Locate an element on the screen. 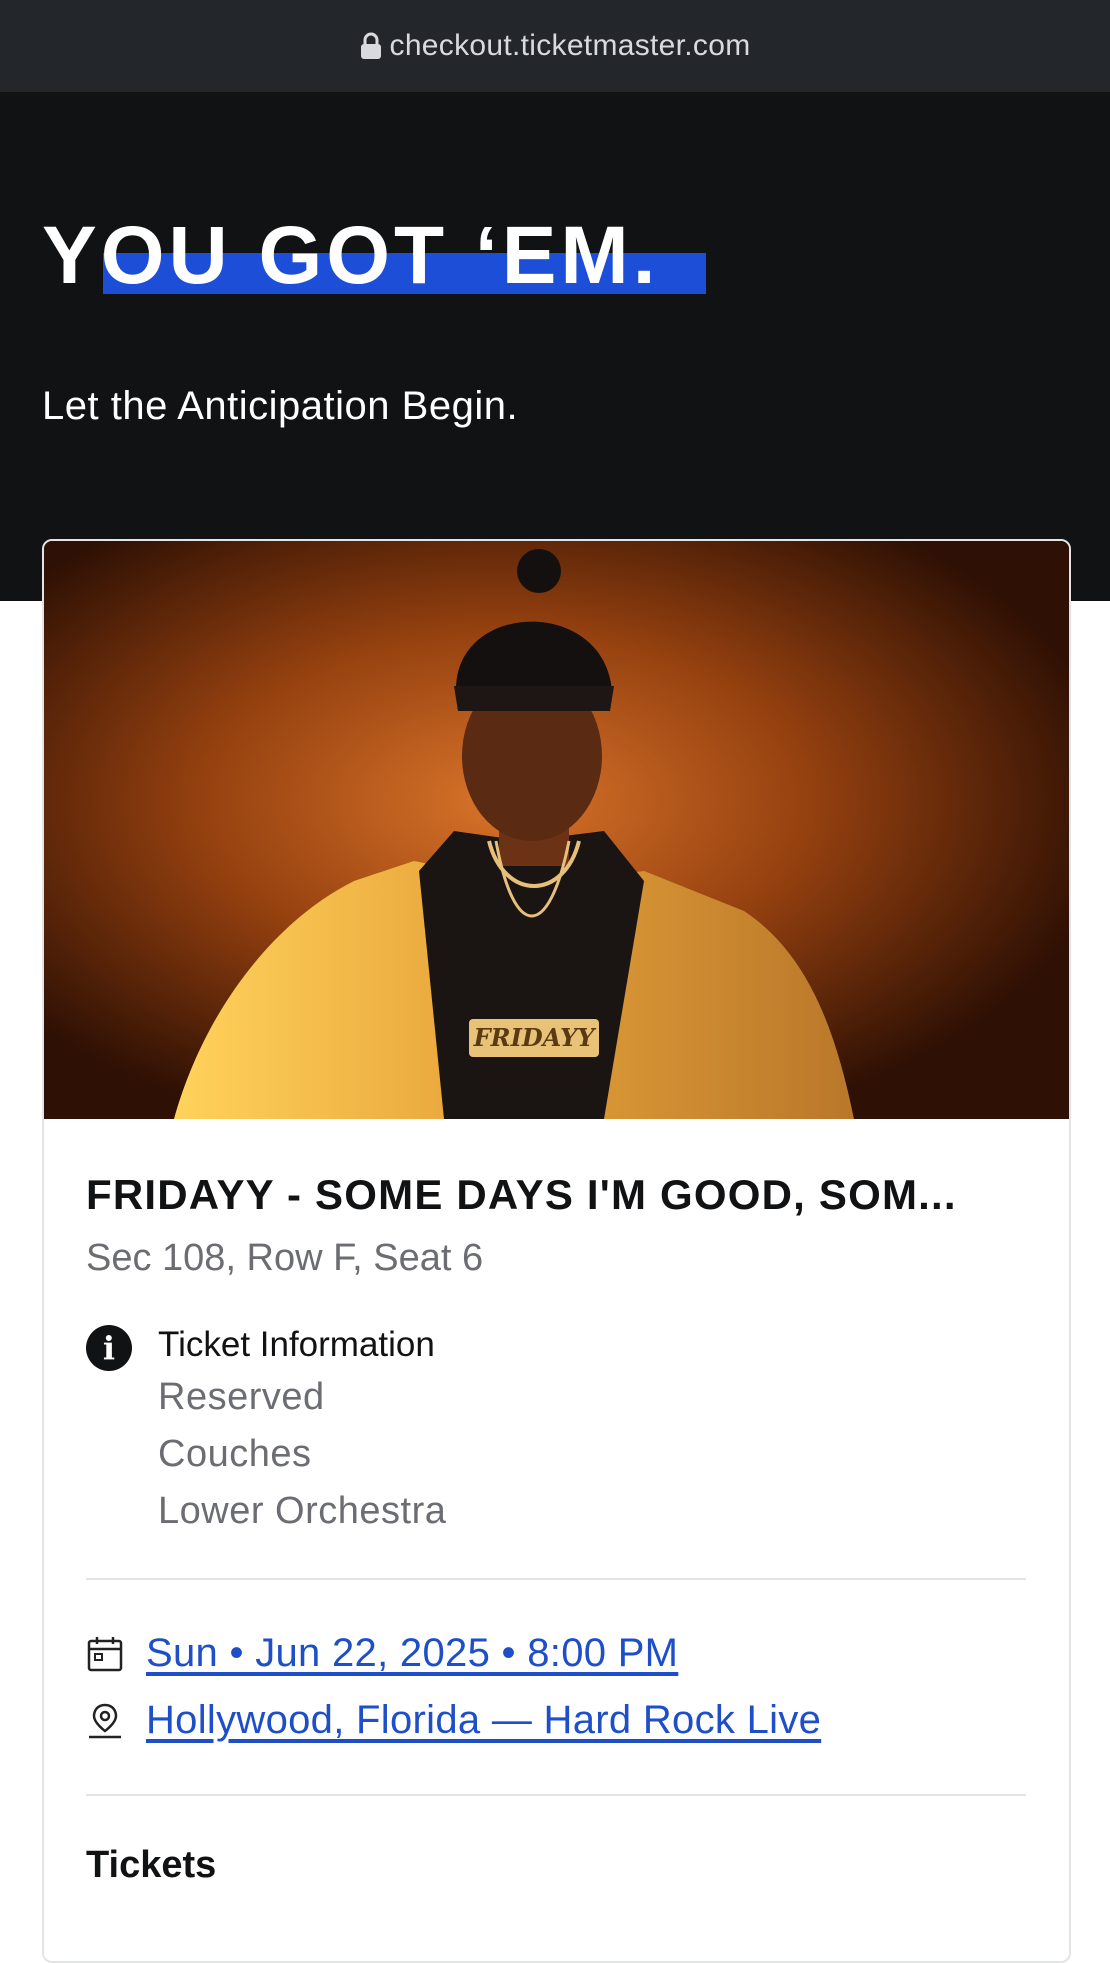 Image resolution: width=1110 pixels, height=1963 pixels. calendar-icon is located at coordinates (105, 1653).